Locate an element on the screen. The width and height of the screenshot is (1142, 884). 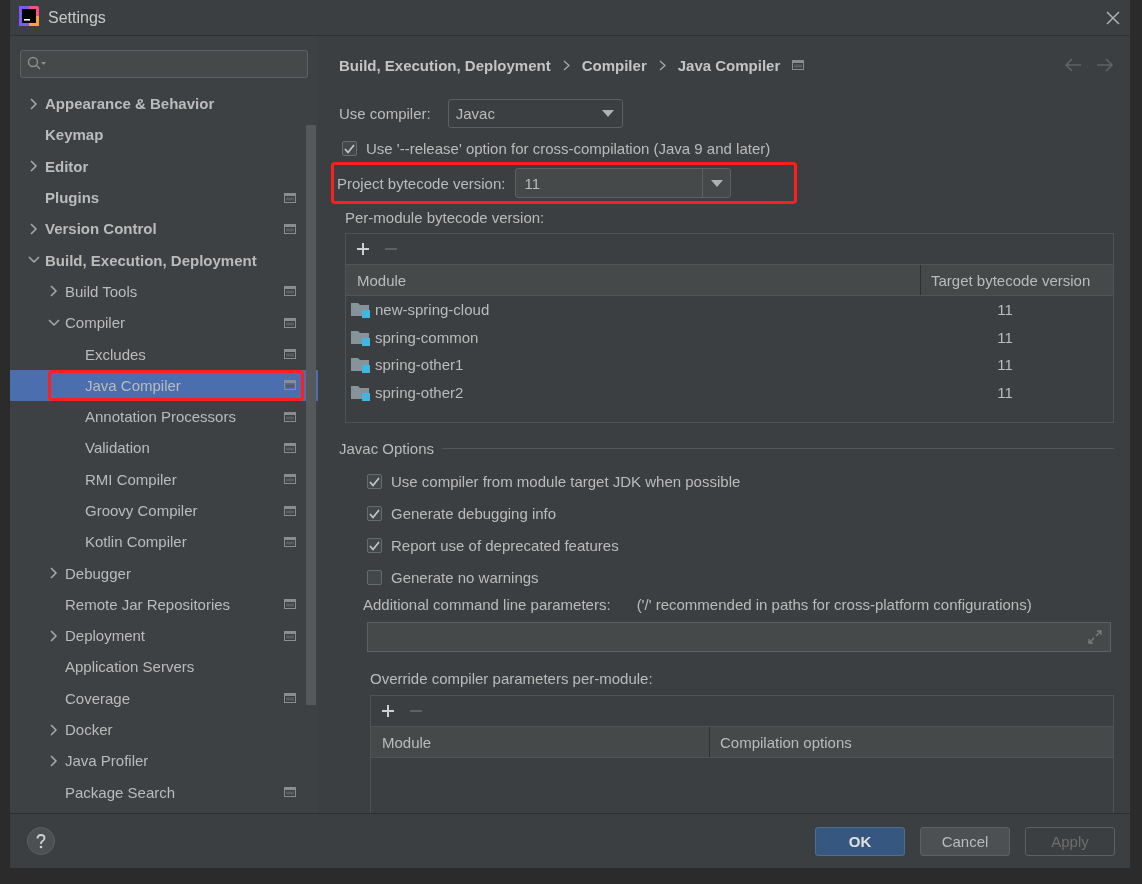
tree-item: Annotation Processors is located at coordinates (164, 416).